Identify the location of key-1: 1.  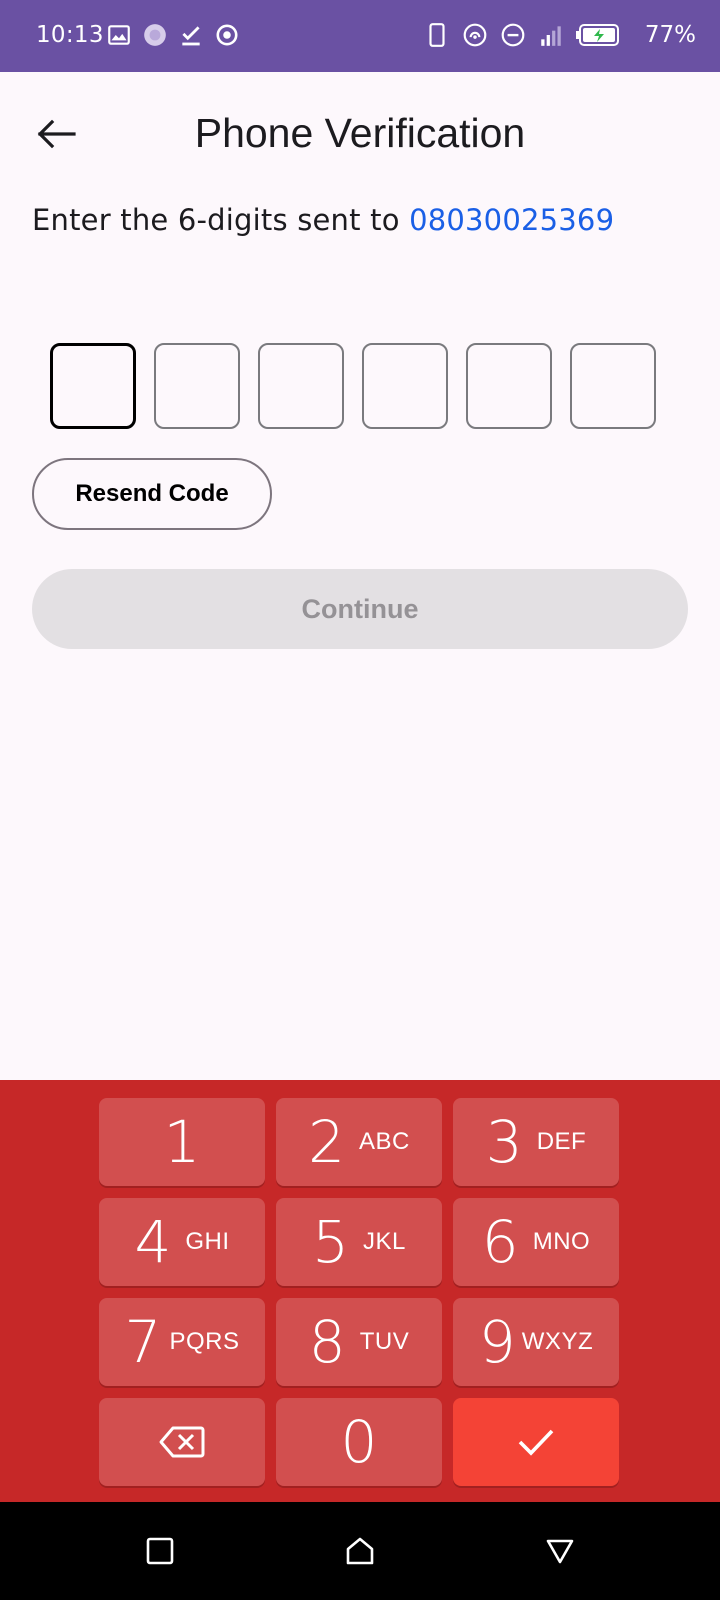
(182, 1142).